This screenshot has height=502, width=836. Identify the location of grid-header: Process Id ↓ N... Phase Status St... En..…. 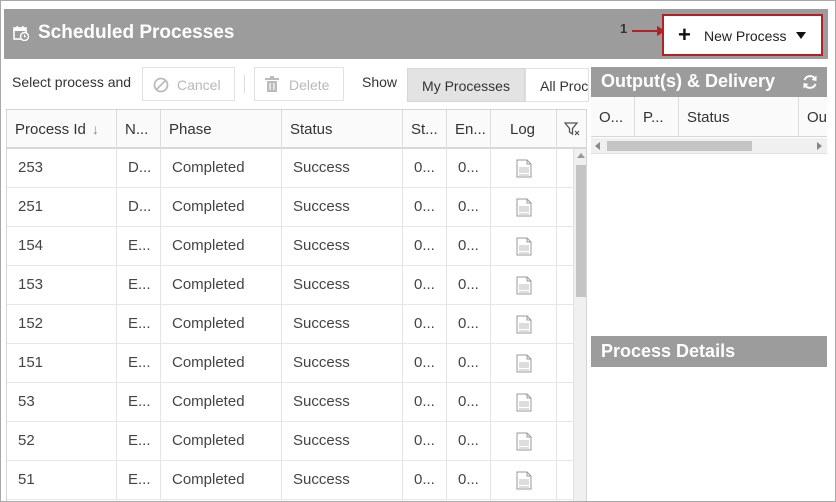
(296, 129).